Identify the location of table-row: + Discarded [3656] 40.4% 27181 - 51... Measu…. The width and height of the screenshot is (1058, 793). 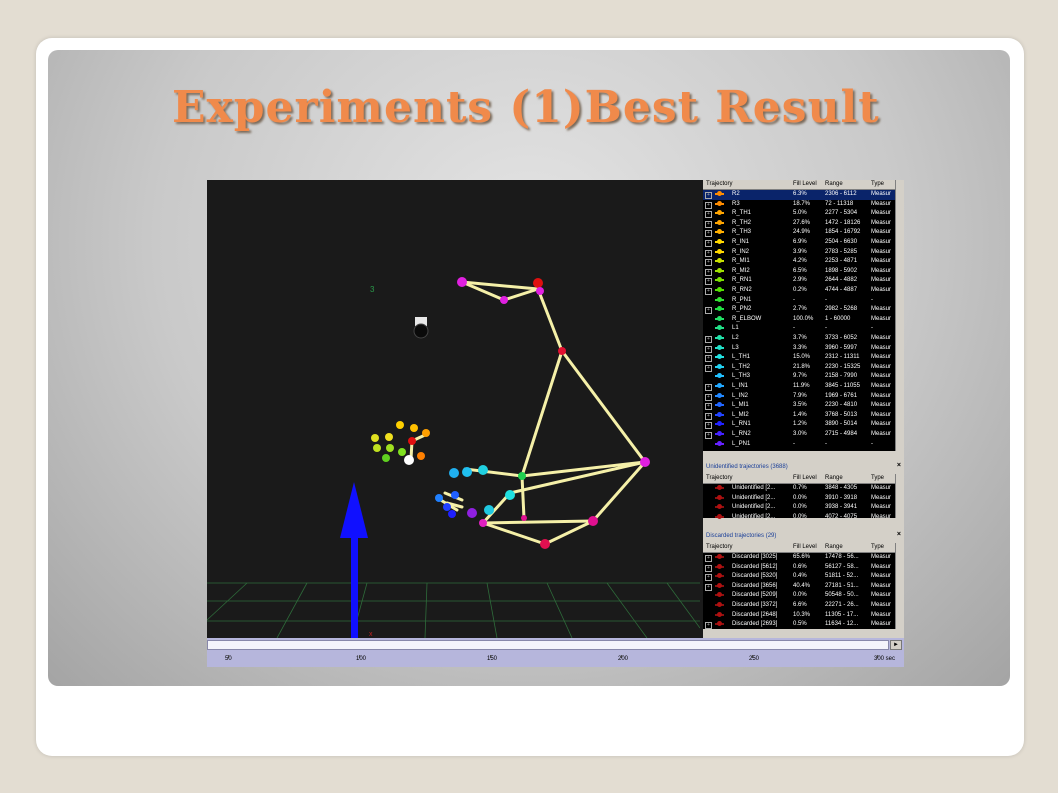
(803, 587).